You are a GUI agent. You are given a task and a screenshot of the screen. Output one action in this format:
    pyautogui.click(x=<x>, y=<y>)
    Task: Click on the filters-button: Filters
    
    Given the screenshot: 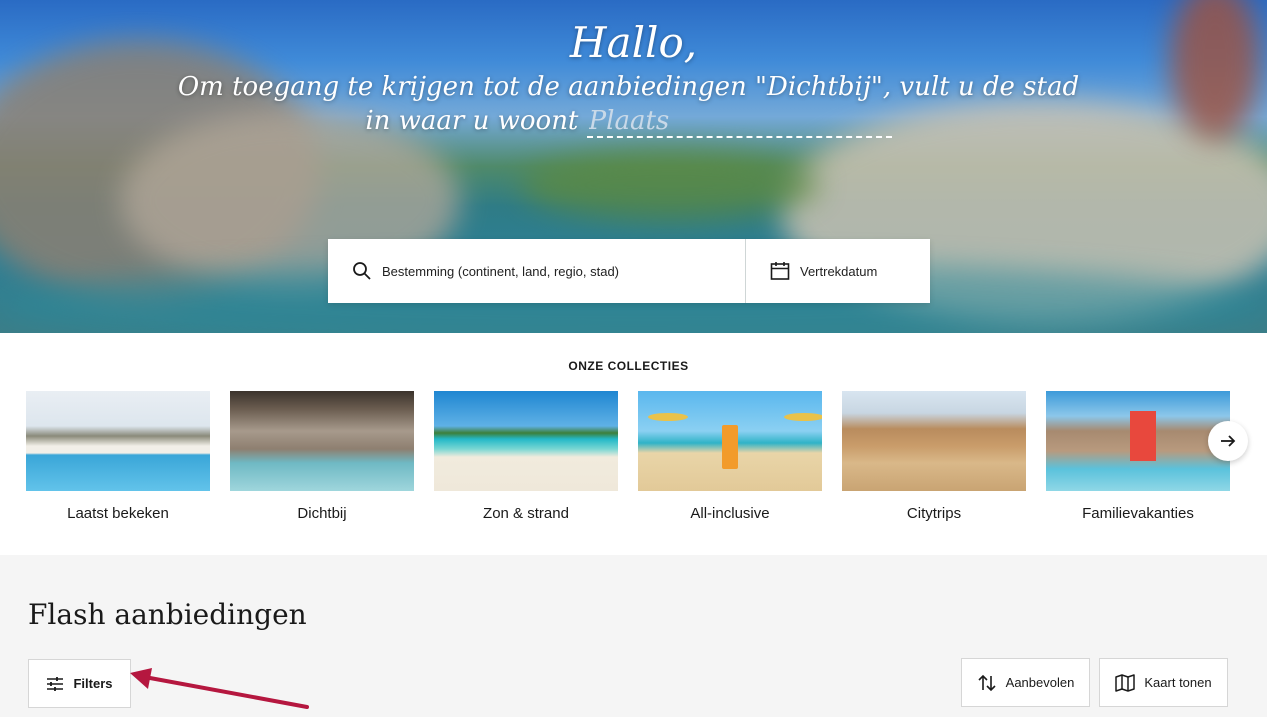 What is the action you would take?
    pyautogui.click(x=79, y=683)
    